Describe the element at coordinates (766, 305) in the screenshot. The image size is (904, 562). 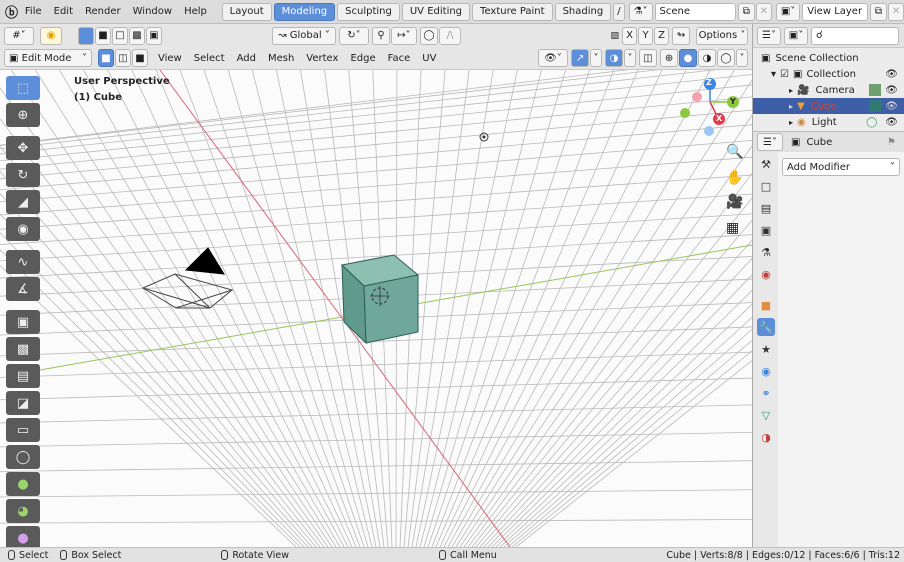
I see `object-tab: ■` at that location.